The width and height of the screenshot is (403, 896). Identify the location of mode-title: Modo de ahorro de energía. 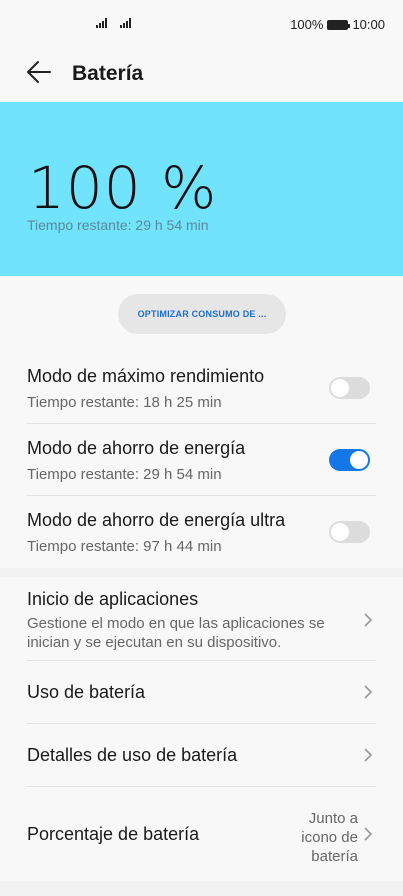
(136, 448).